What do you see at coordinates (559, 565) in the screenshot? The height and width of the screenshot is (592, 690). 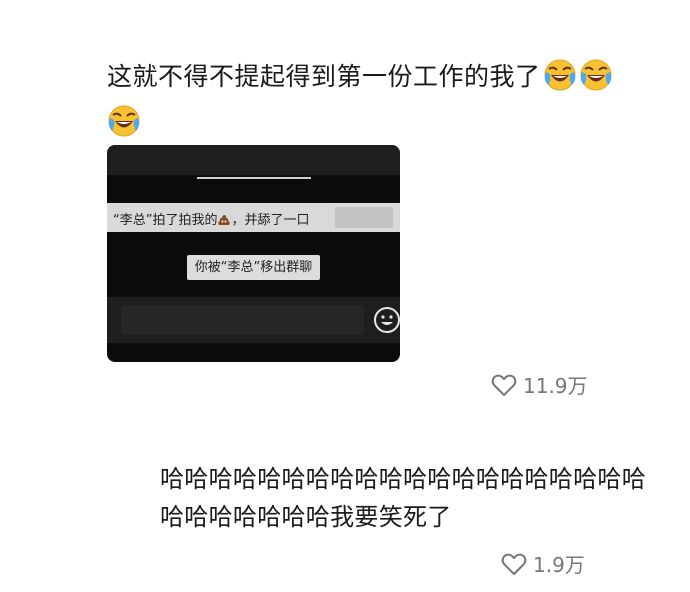 I see `reply-like-count: 1.9万` at bounding box center [559, 565].